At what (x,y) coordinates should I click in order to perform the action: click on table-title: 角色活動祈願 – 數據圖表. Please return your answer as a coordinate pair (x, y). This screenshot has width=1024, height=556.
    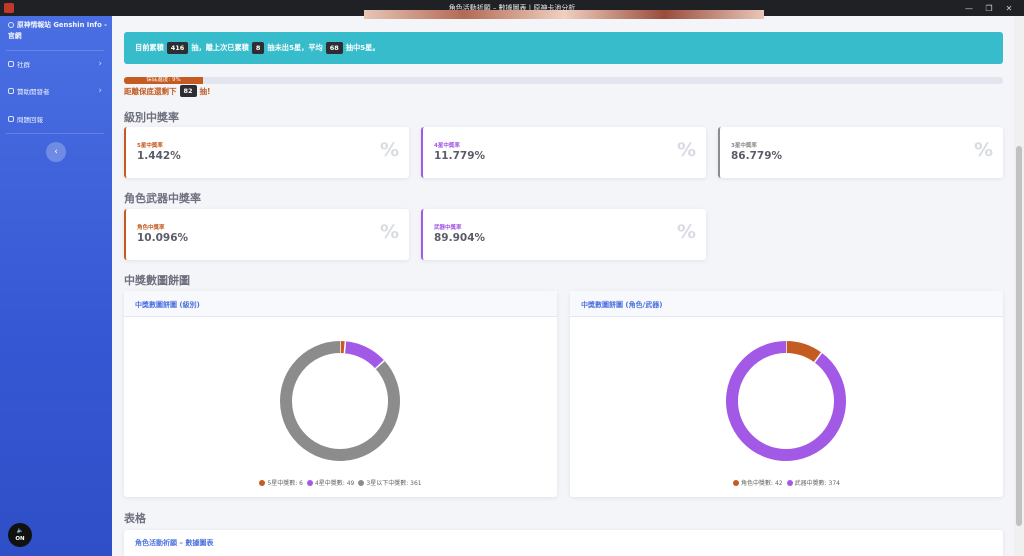
    Looking at the image, I should click on (174, 543).